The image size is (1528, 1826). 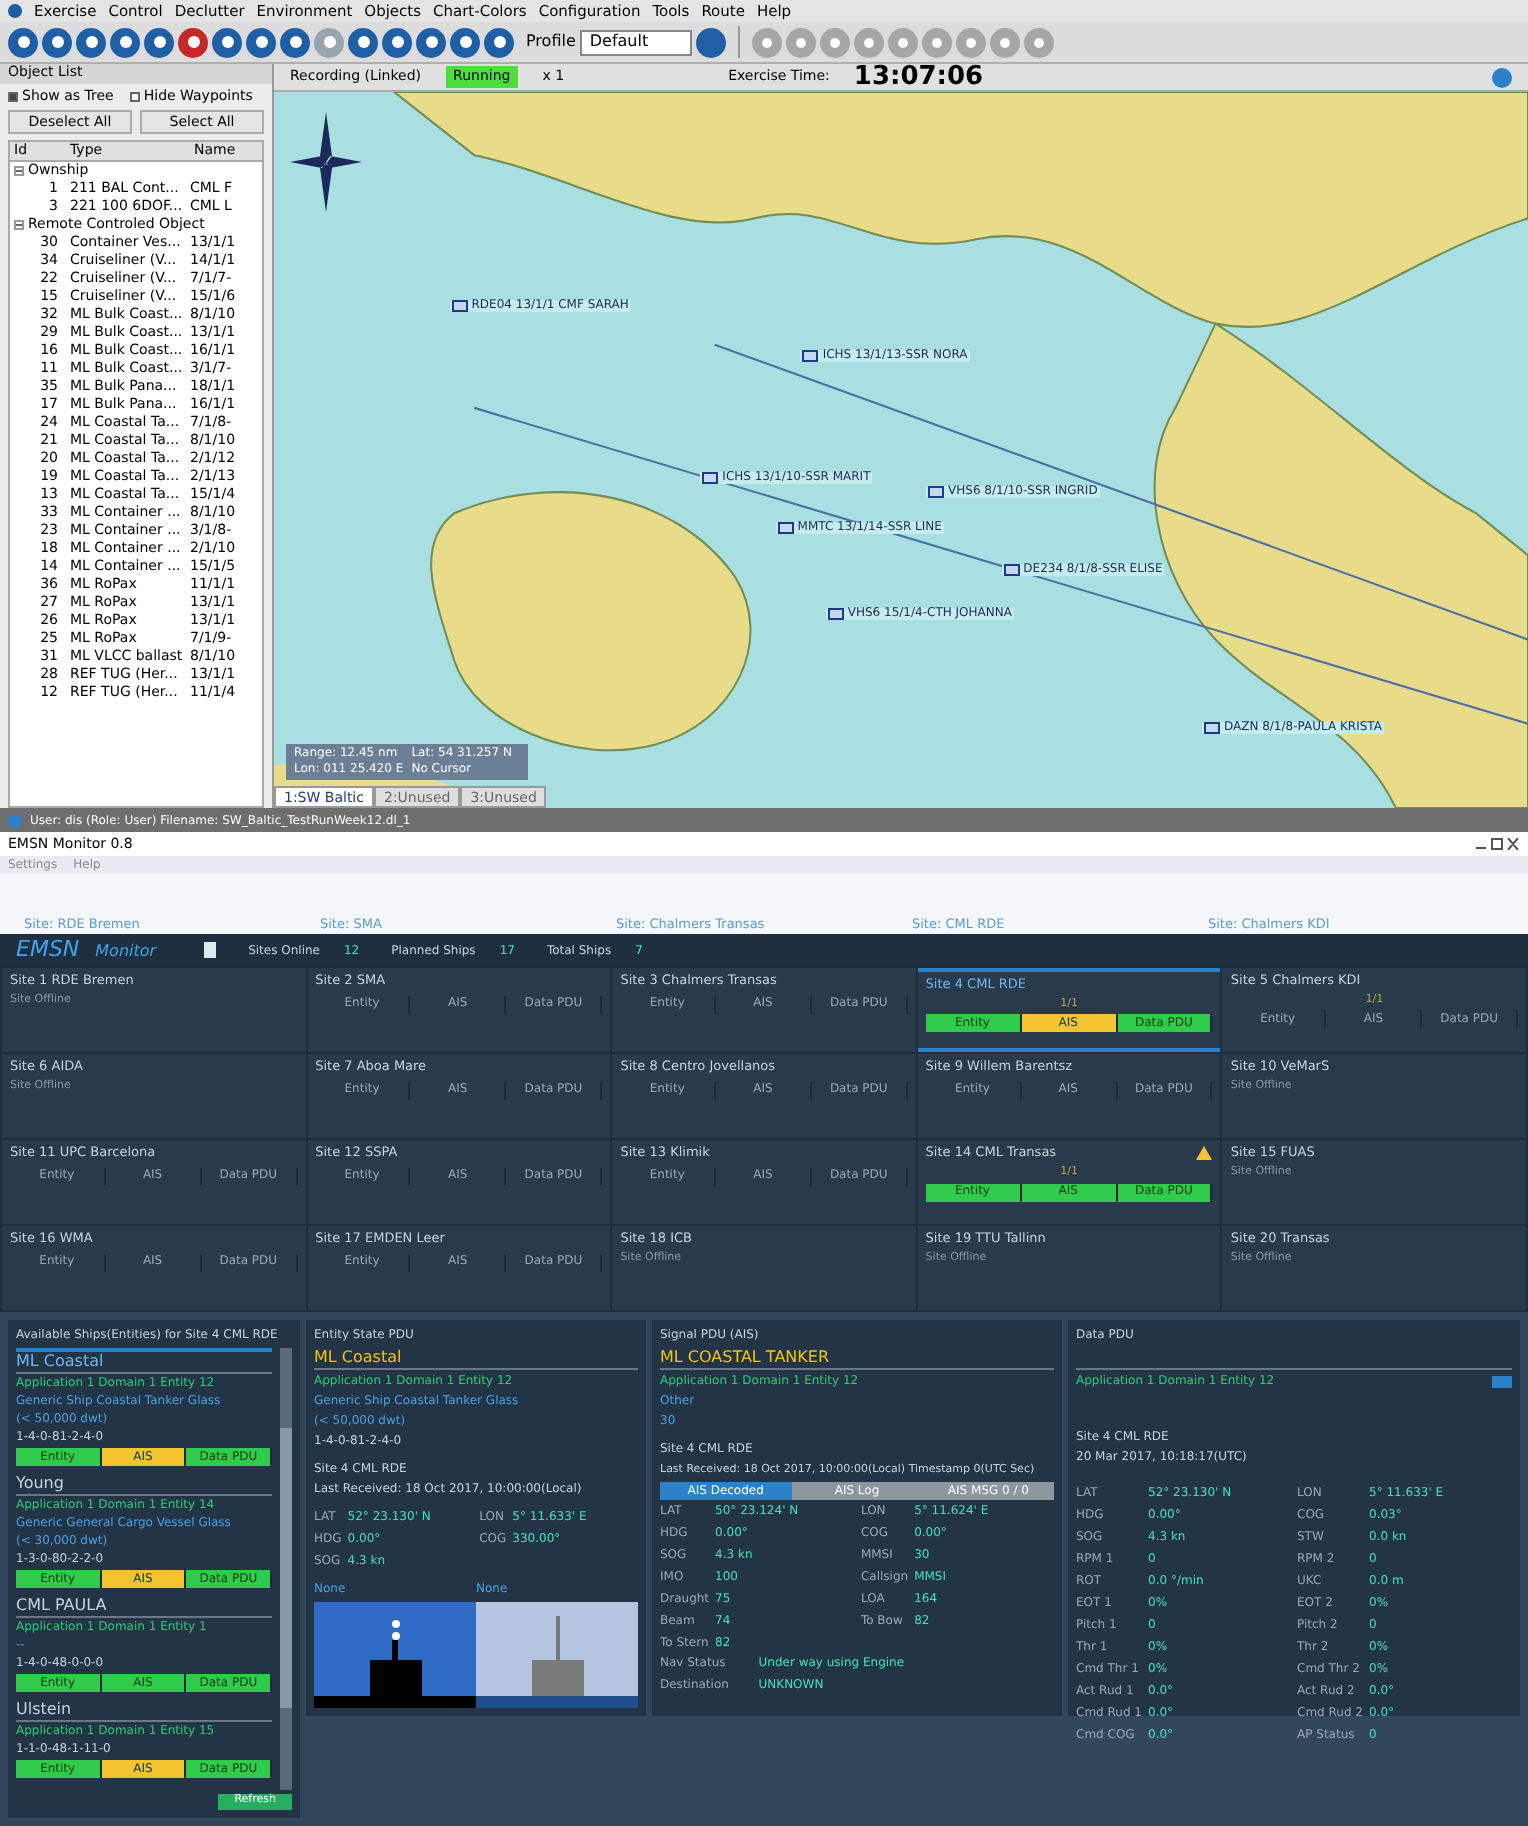 I want to click on ship-name: Ulstein, so click(x=144, y=1711).